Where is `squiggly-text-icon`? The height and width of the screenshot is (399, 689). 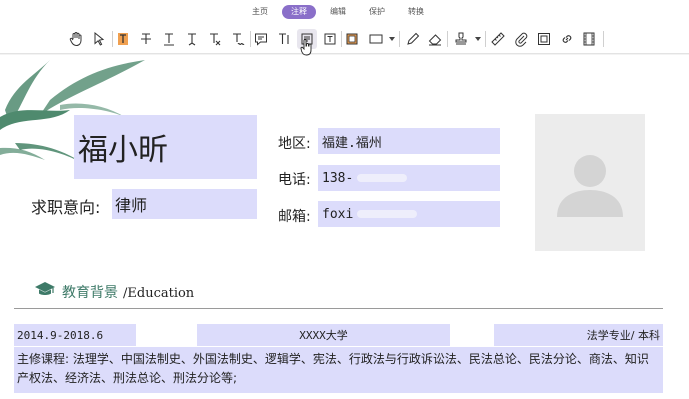
squiggly-text-icon is located at coordinates (238, 39).